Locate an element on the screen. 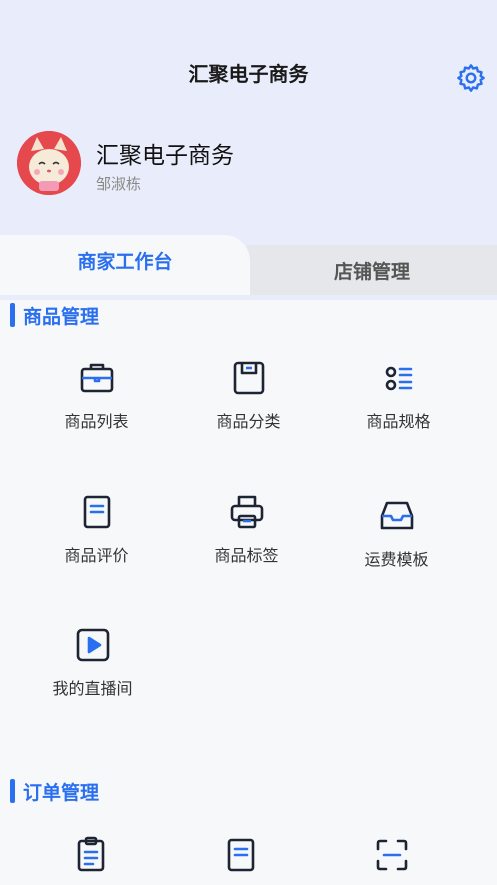  inbox-icon is located at coordinates (396, 515).